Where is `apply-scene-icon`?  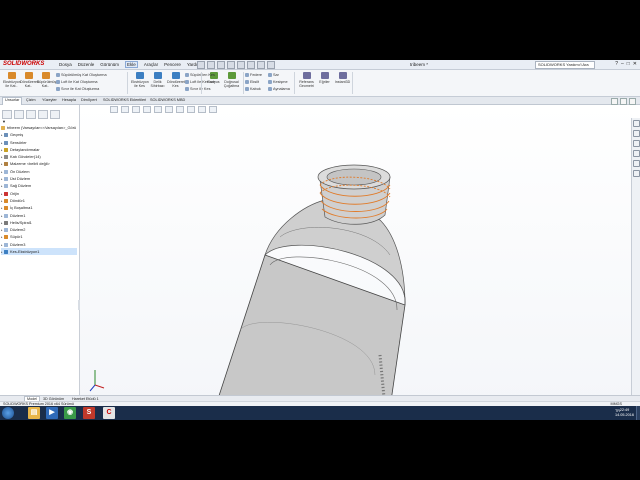 apply-scene-icon is located at coordinates (202, 109).